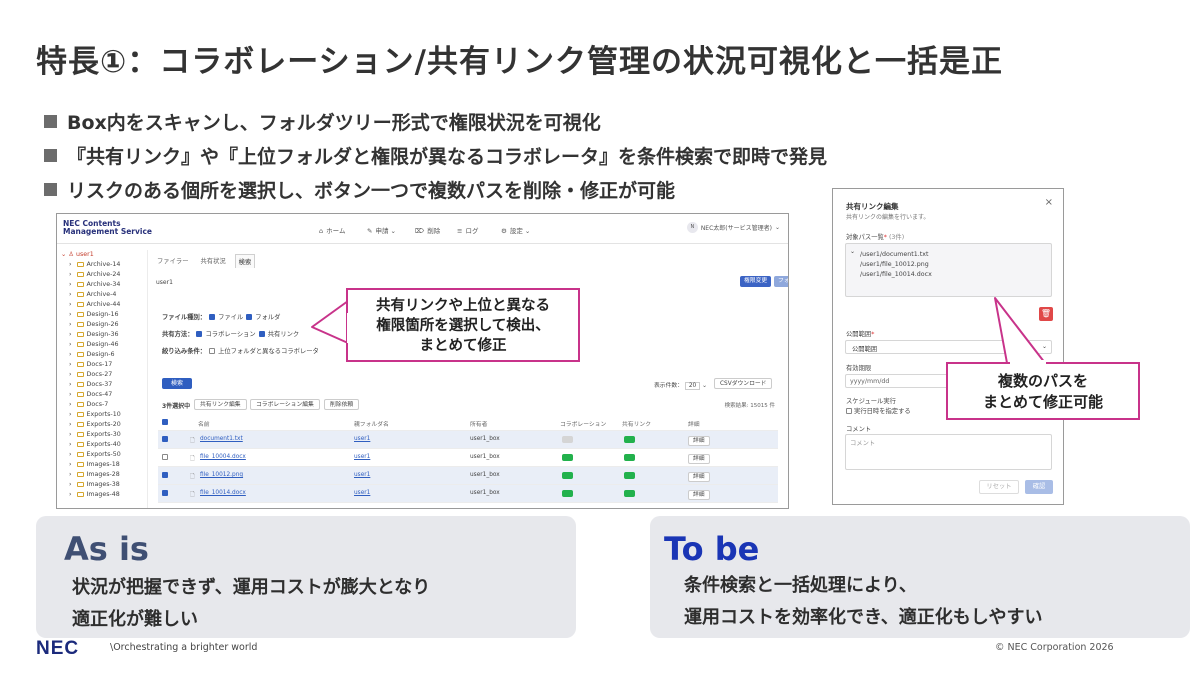  I want to click on folder-create-button: フォルダ作成, so click(781, 281).